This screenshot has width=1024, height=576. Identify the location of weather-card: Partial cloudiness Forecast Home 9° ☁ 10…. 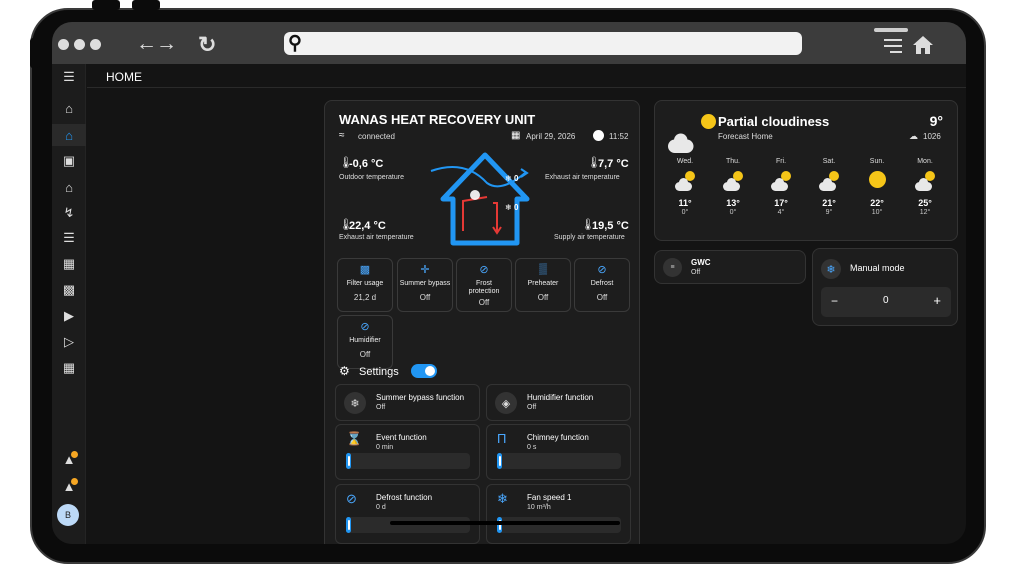
(806, 170).